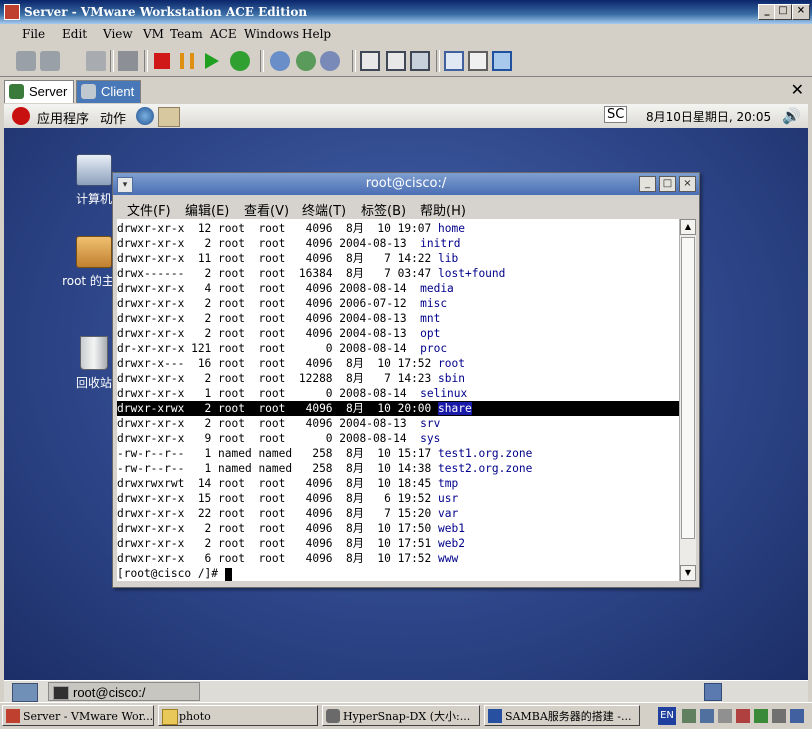 The image size is (812, 729). What do you see at coordinates (48, 91) in the screenshot?
I see `tab-server-label: Server` at bounding box center [48, 91].